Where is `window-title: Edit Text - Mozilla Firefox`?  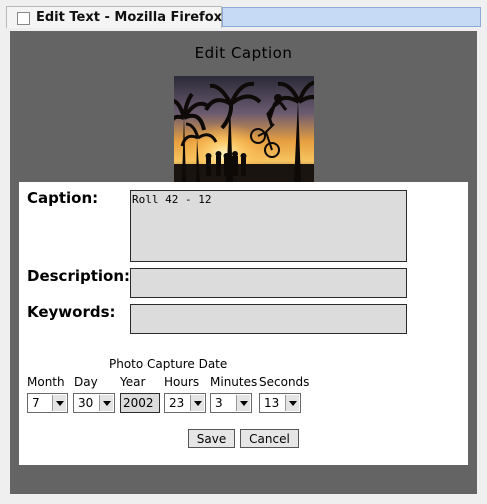
window-title: Edit Text - Mozilla Firefox is located at coordinates (129, 17).